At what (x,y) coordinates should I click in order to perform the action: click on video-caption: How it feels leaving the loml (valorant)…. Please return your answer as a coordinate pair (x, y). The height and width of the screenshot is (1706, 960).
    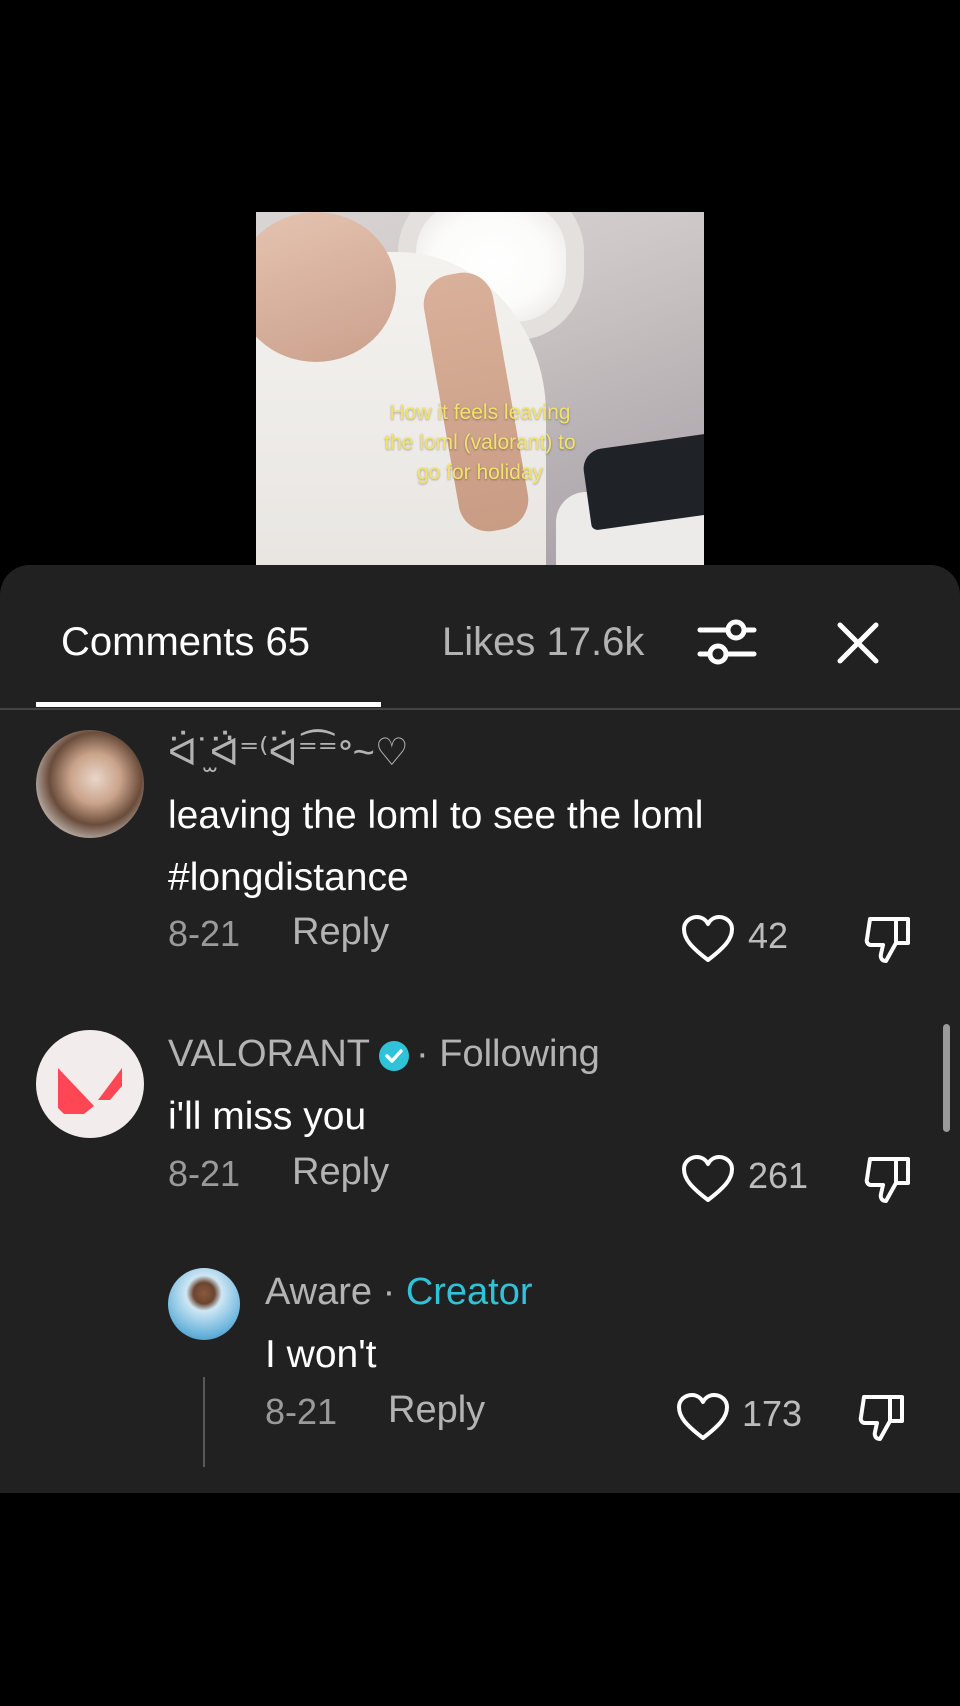
    Looking at the image, I should click on (480, 443).